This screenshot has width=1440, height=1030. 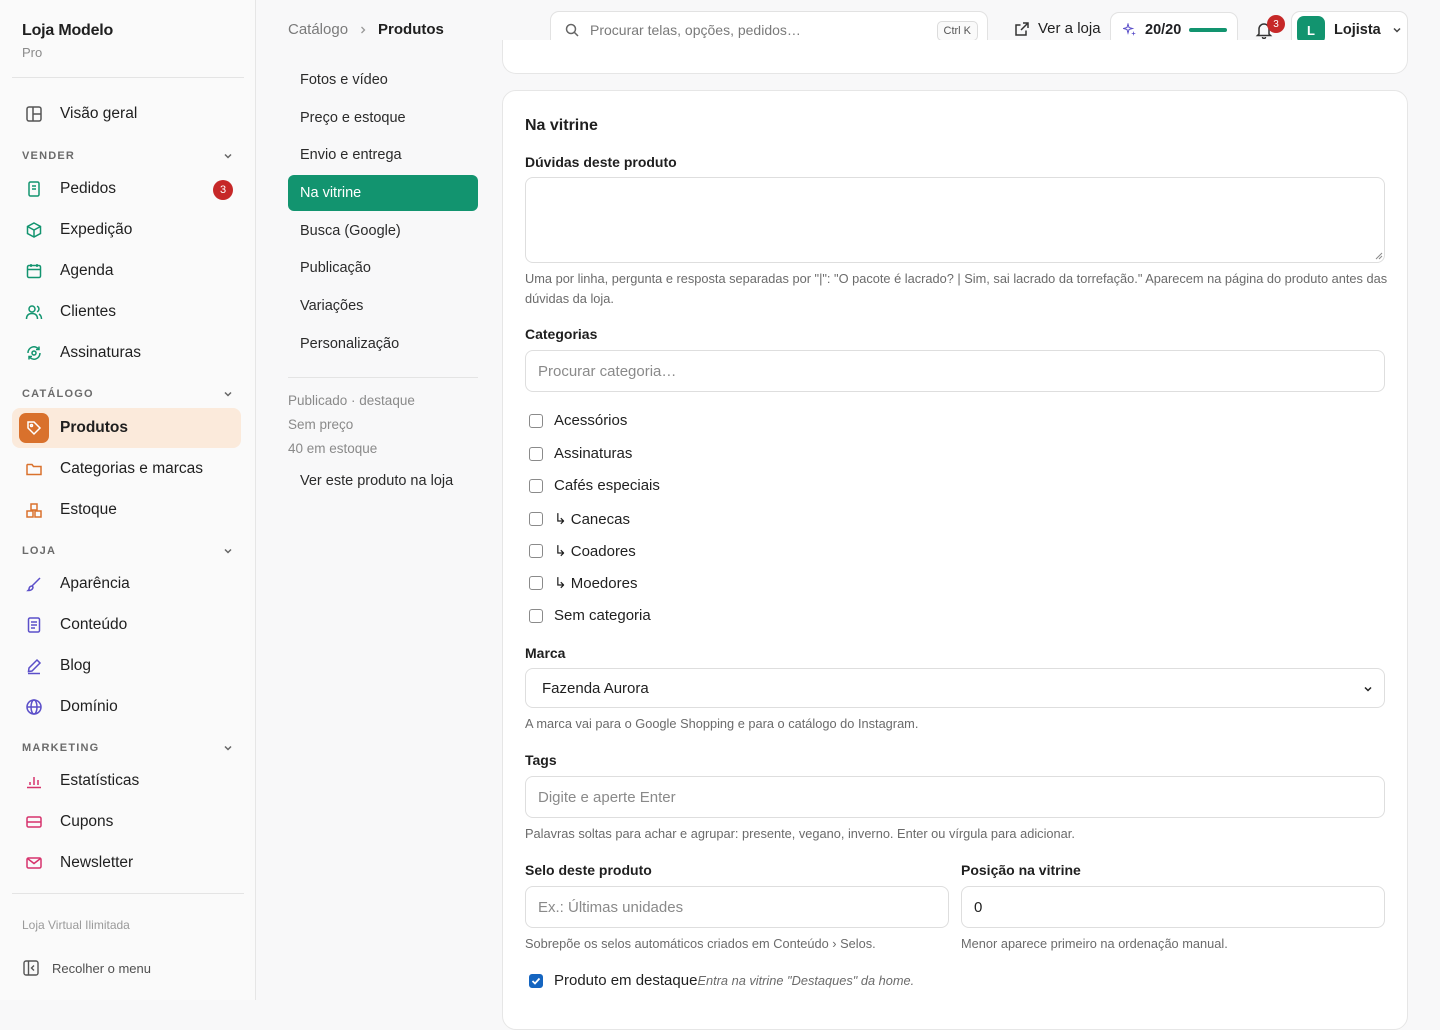 I want to click on sidebar-item-label: Produtos, so click(x=94, y=427).